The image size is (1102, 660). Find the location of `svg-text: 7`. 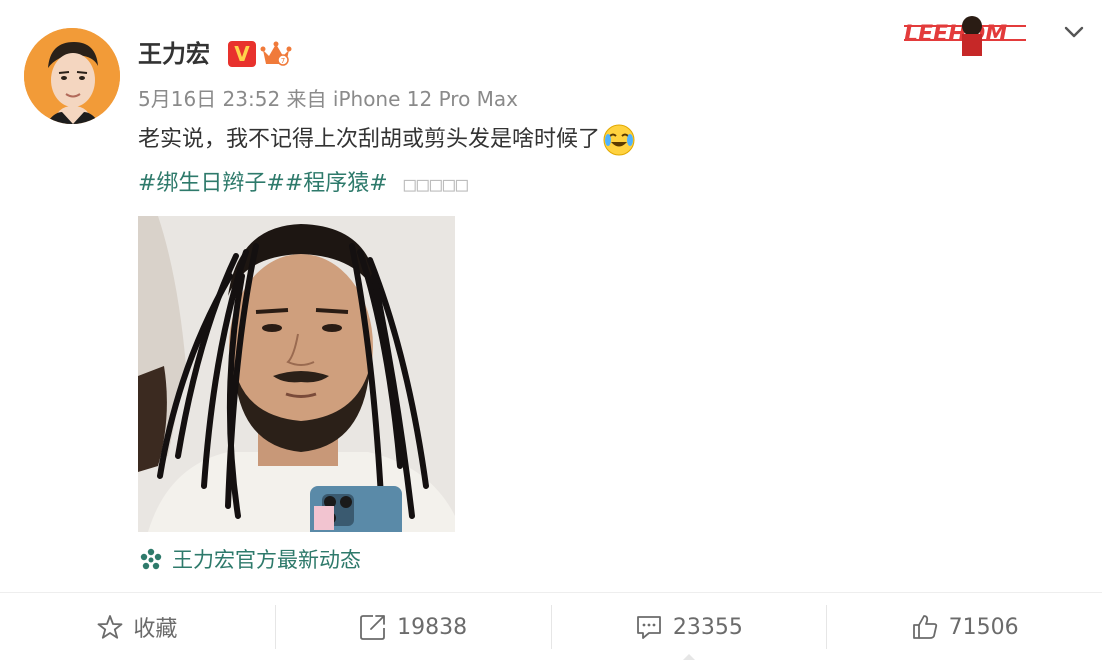

svg-text: 7 is located at coordinates (283, 61).